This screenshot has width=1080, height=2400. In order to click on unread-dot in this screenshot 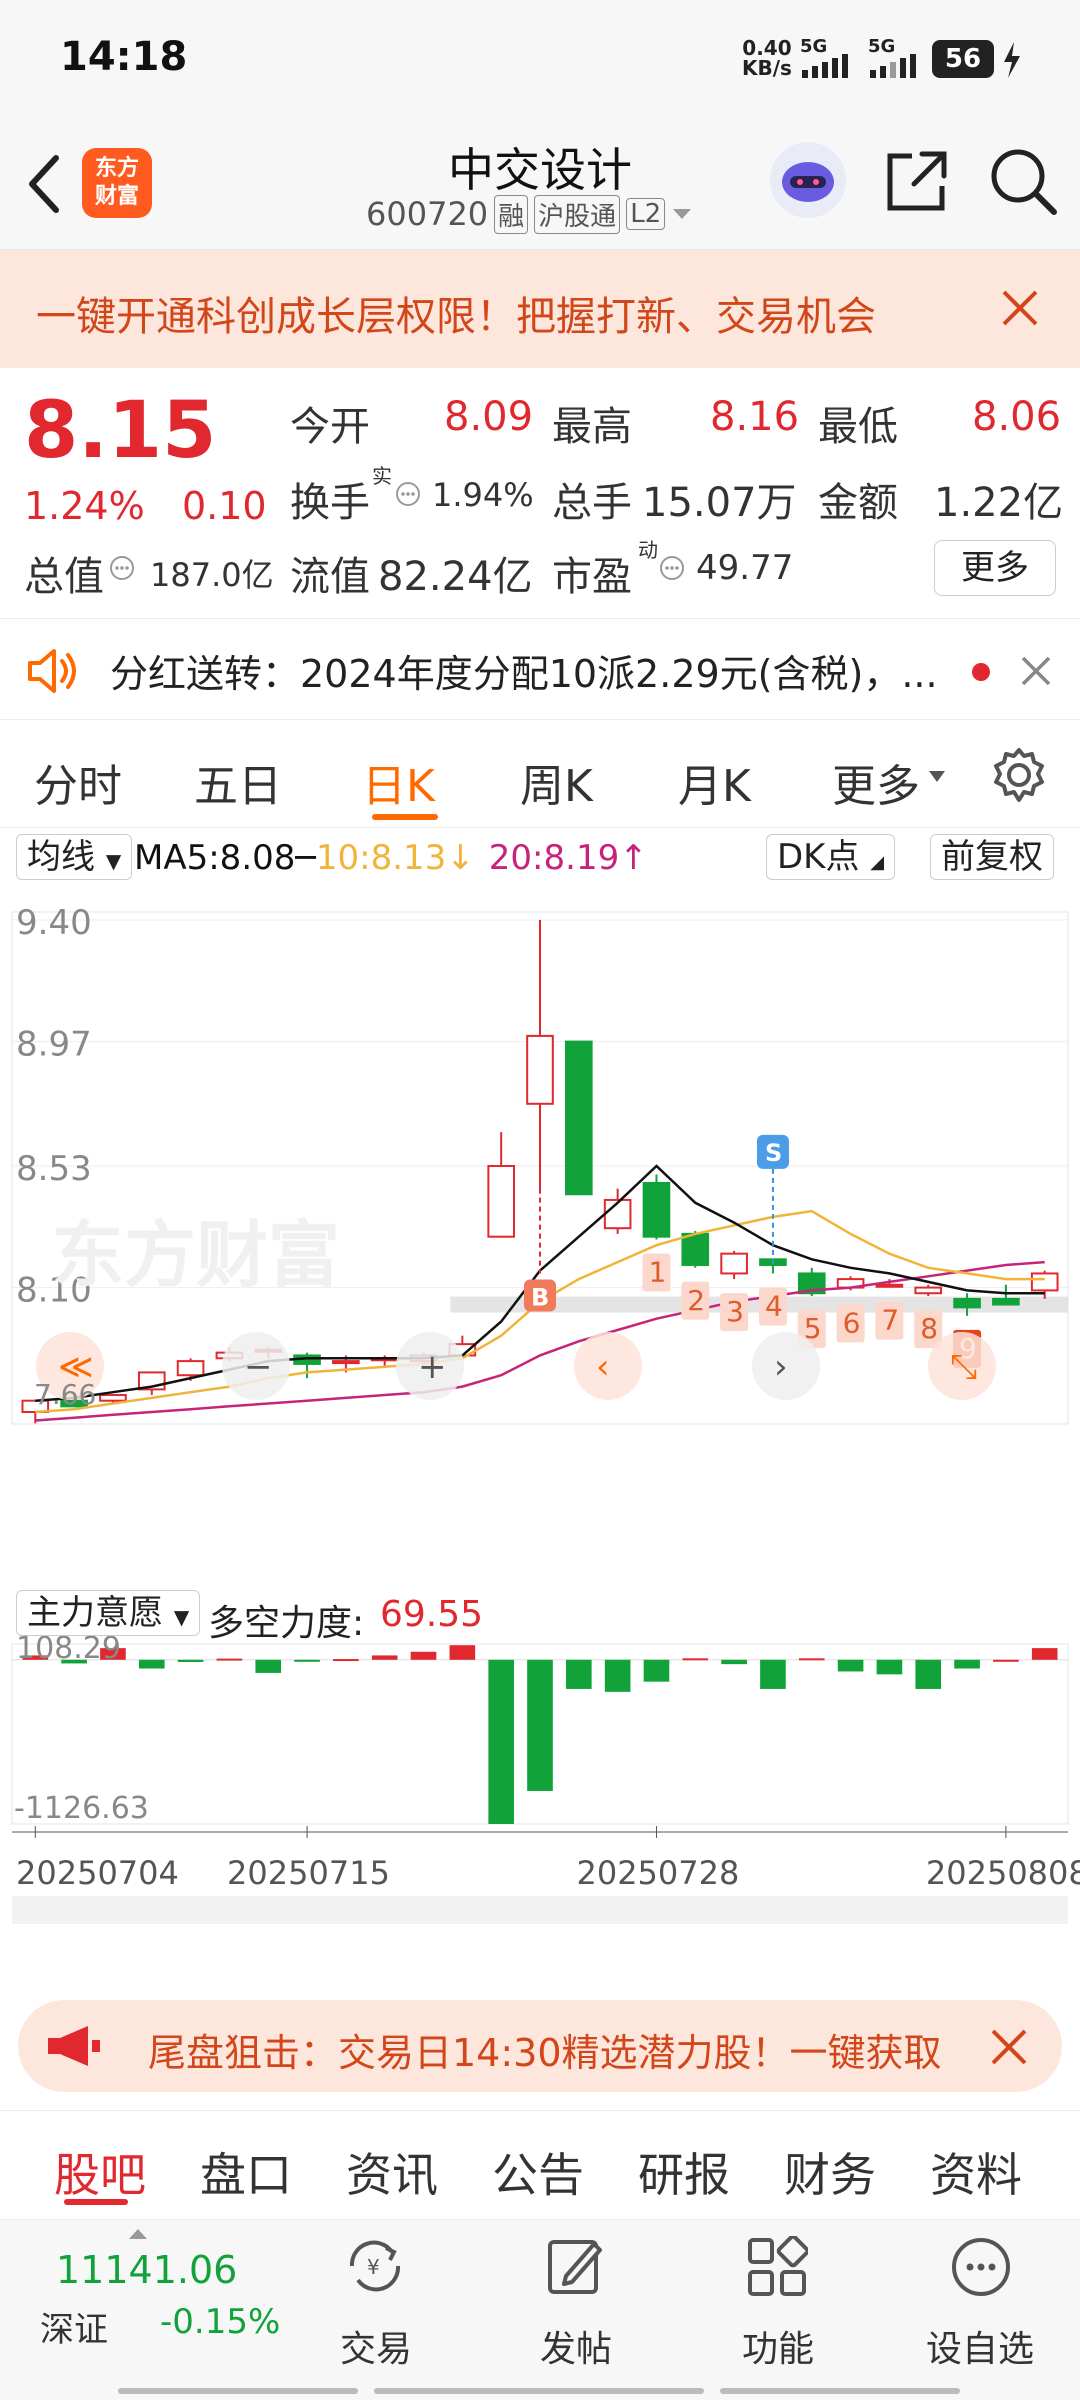, I will do `click(981, 672)`.